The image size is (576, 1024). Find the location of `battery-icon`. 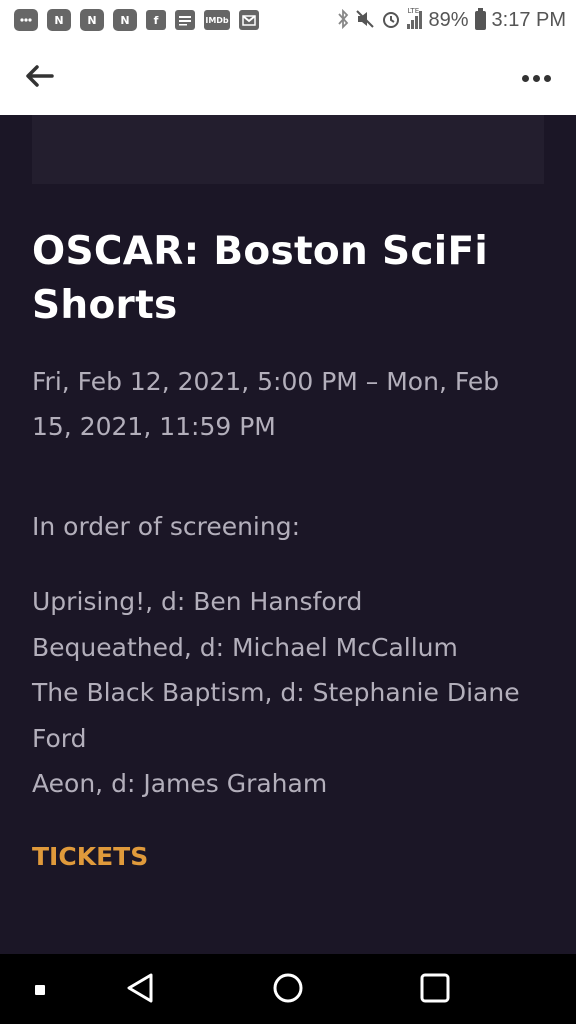

battery-icon is located at coordinates (480, 18).